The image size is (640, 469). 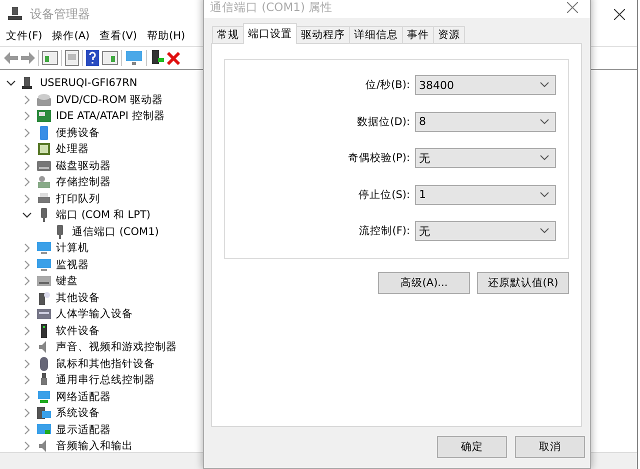 What do you see at coordinates (115, 231) in the screenshot?
I see `tree-item-label: 通信端口 (COM1)` at bounding box center [115, 231].